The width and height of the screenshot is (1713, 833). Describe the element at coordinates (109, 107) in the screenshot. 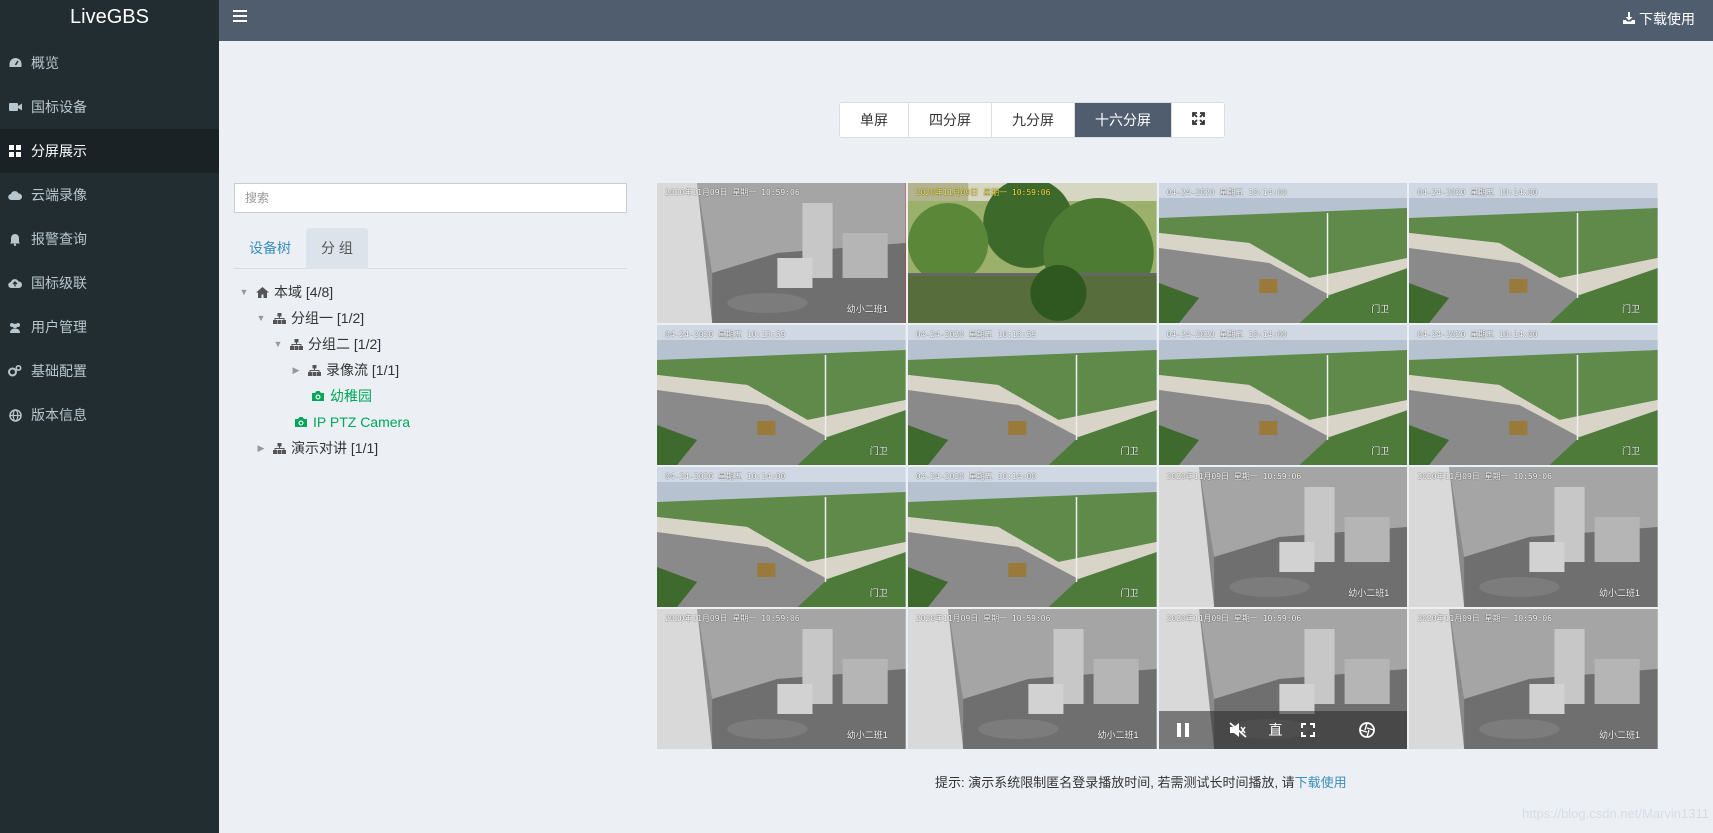

I see `sidebar-item-gb-devices: 国标设备` at that location.